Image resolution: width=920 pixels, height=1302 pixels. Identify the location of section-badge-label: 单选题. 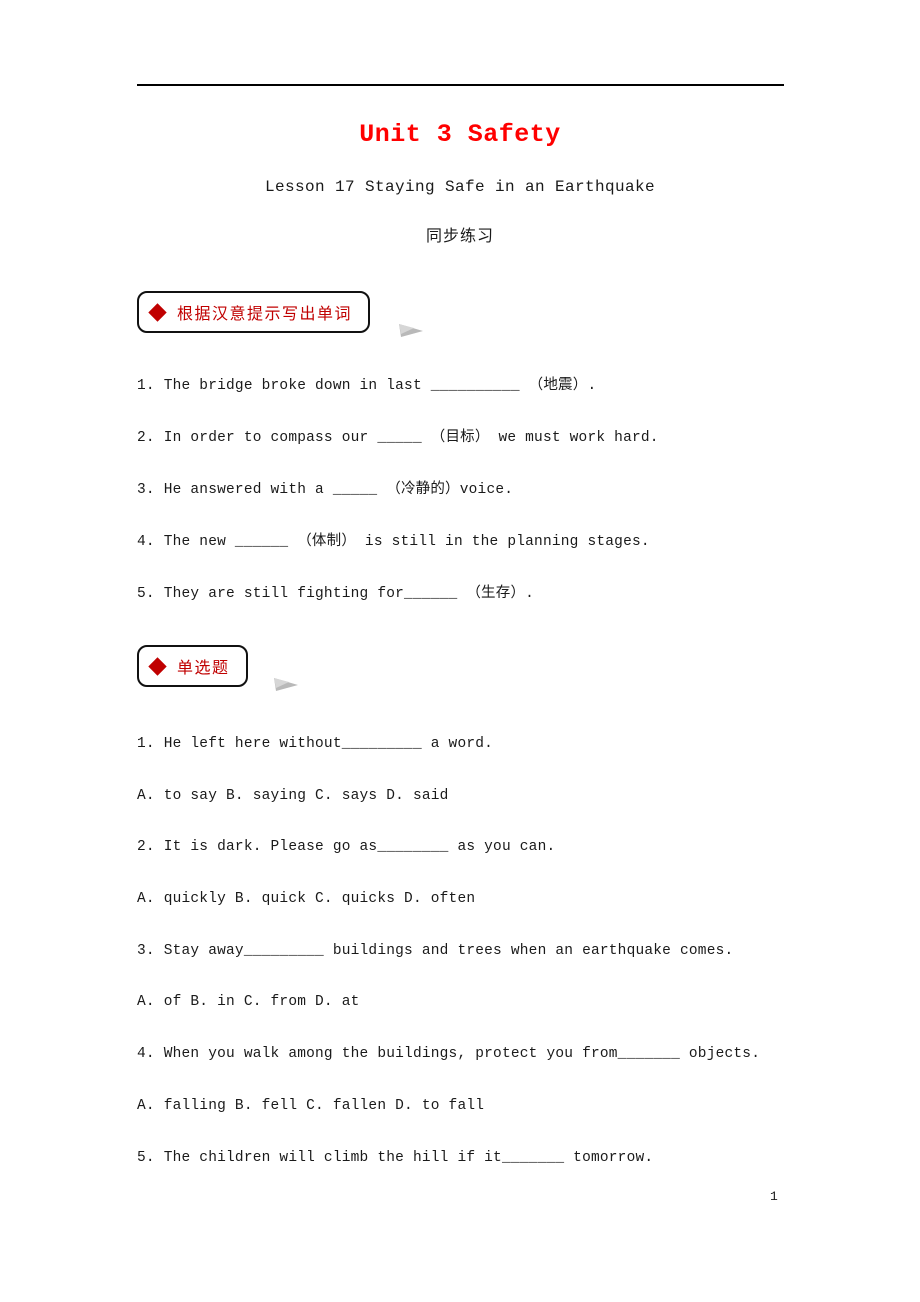
(203, 667).